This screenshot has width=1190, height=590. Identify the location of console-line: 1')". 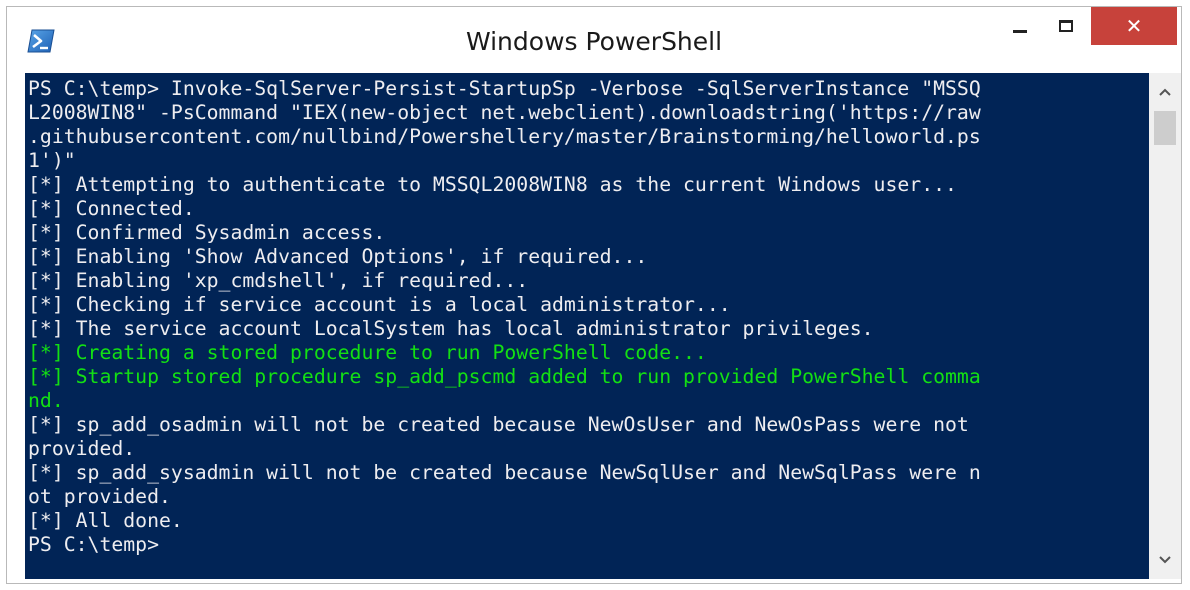
(52, 160).